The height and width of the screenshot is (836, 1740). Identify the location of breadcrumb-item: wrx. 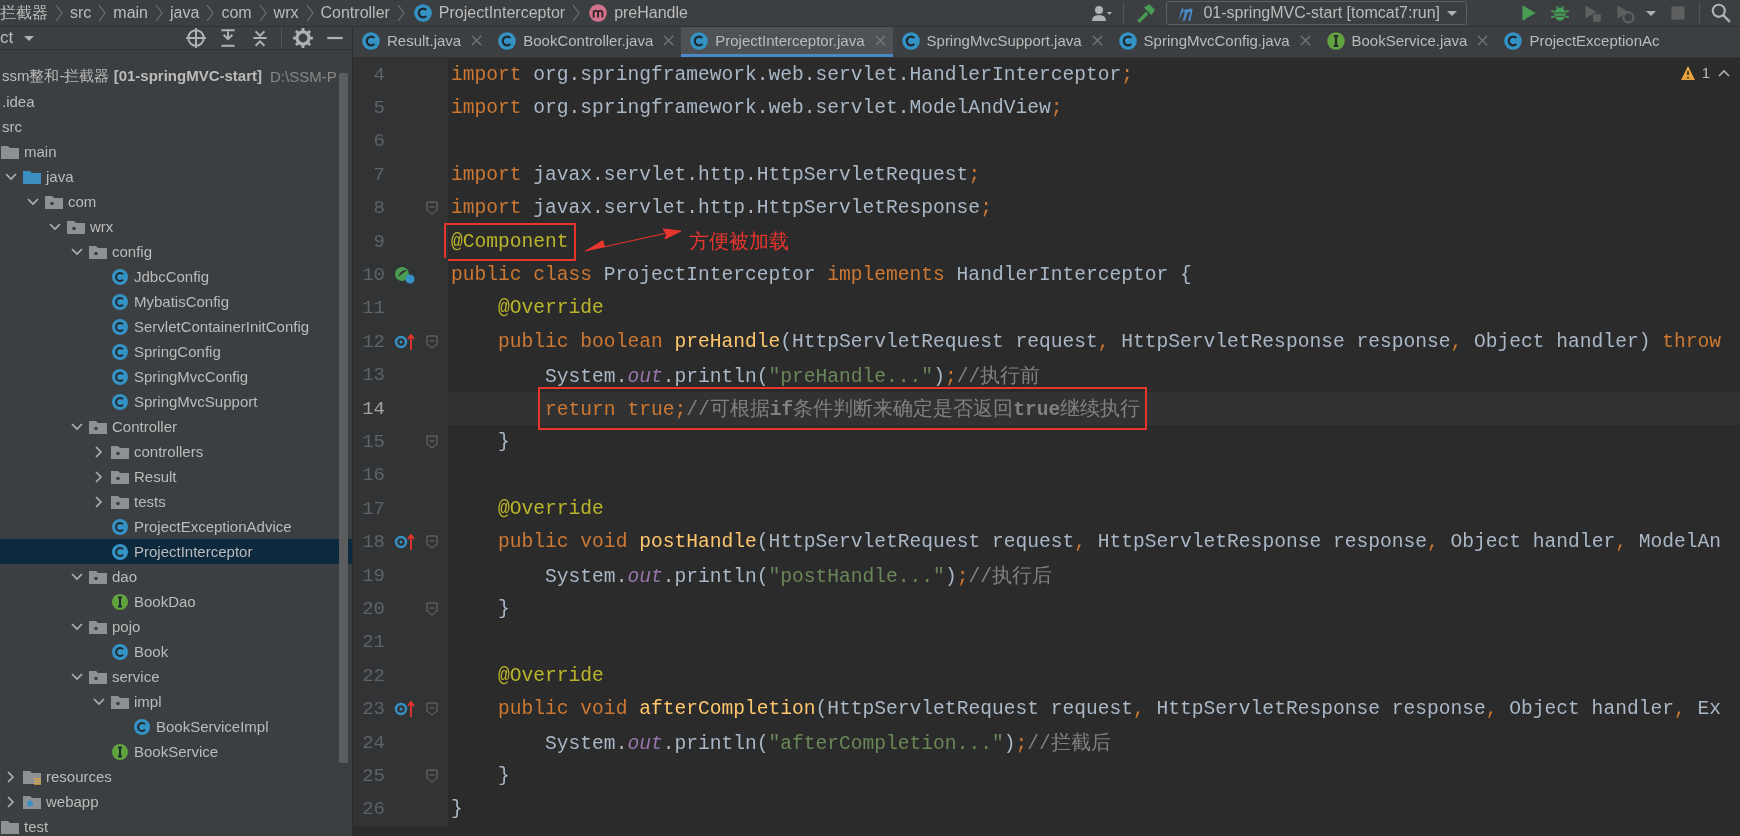
(286, 13).